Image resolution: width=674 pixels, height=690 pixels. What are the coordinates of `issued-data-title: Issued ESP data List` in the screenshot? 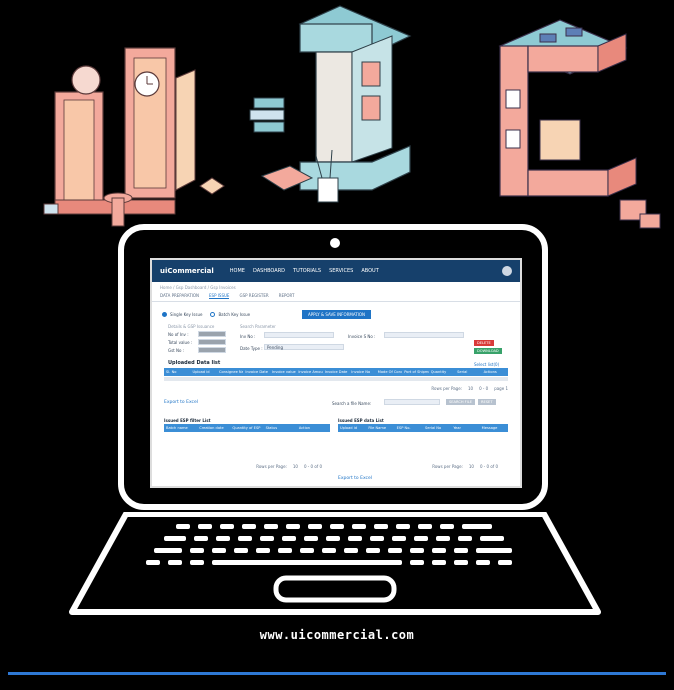 It's located at (361, 420).